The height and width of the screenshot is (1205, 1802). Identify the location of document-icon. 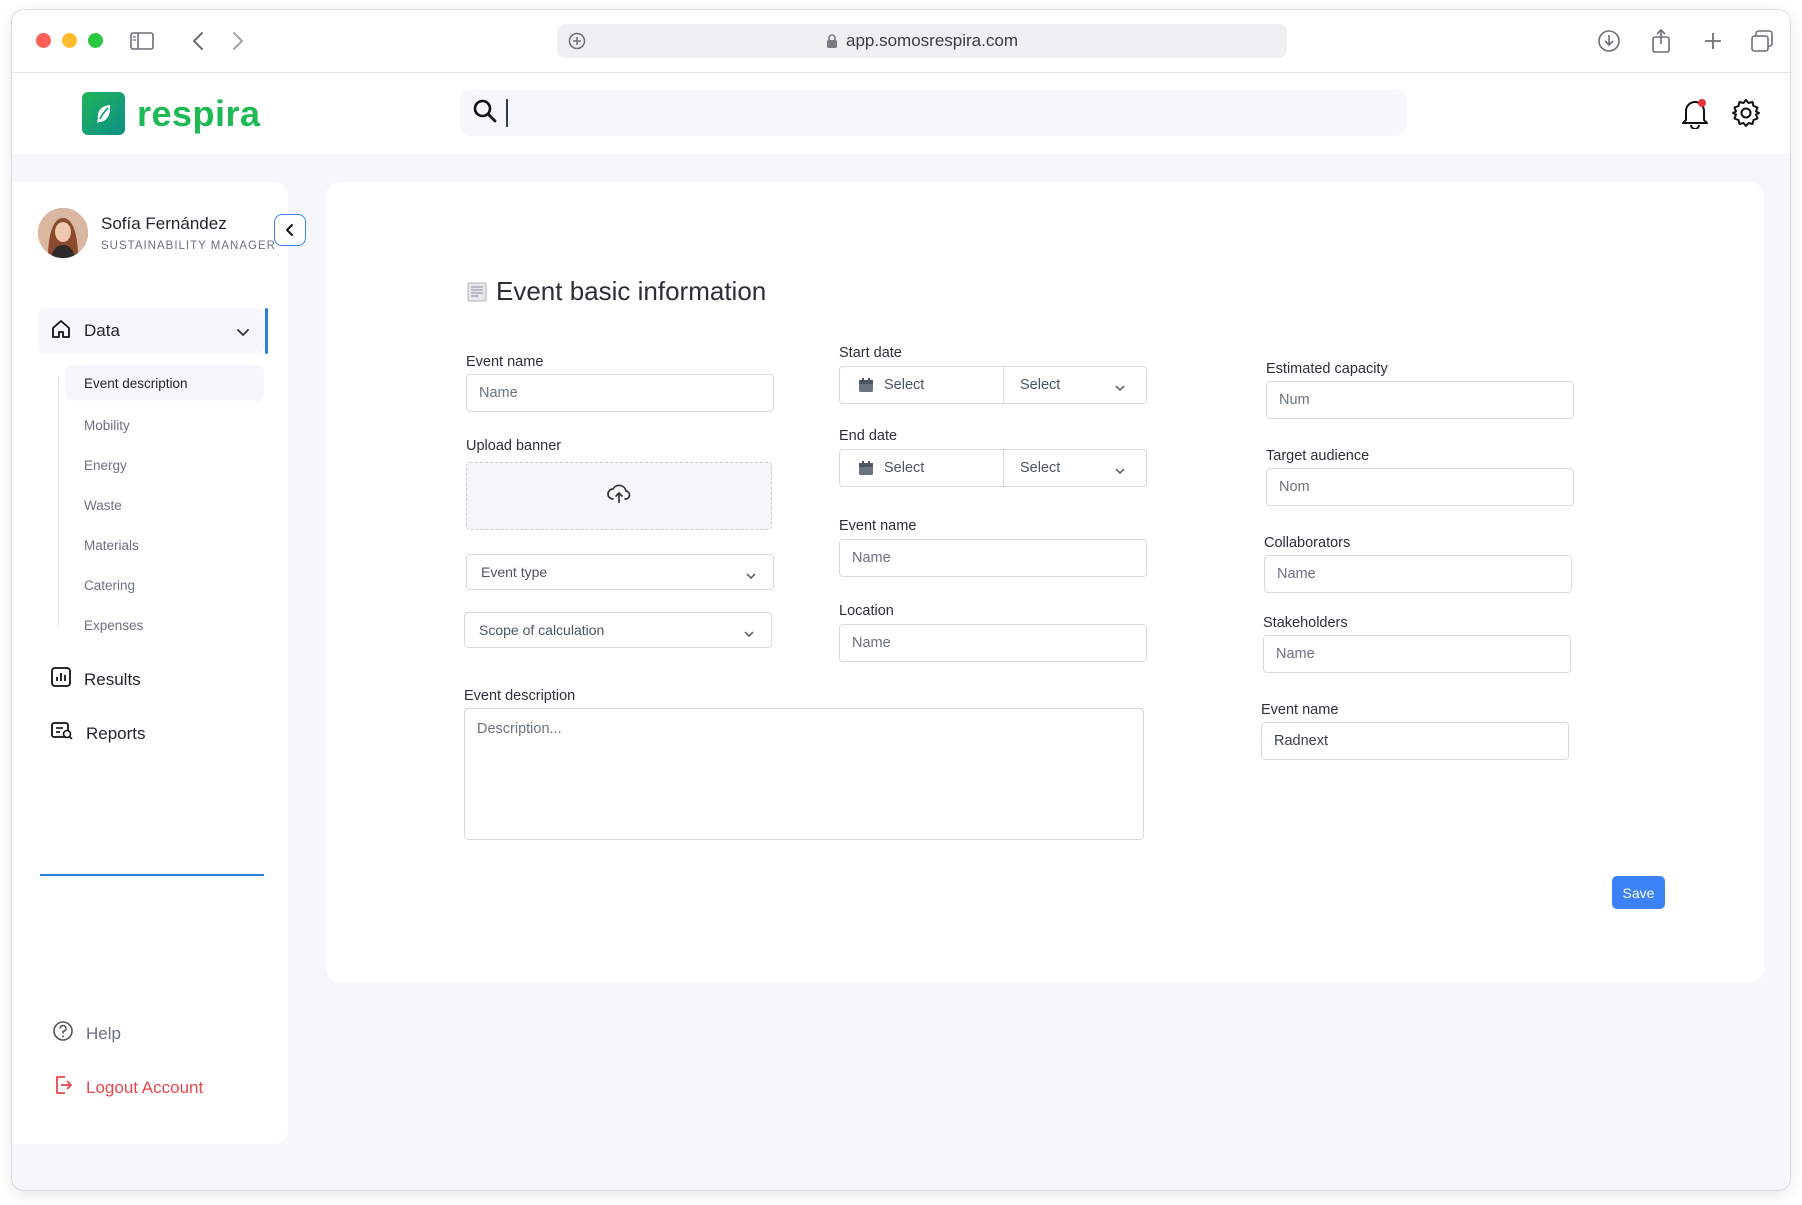
(477, 292).